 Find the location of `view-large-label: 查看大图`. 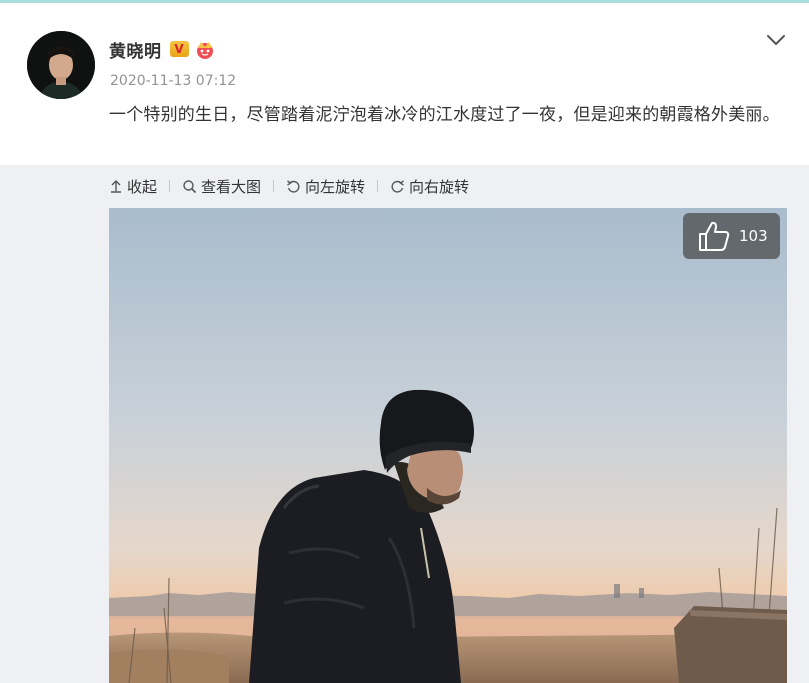

view-large-label: 查看大图 is located at coordinates (231, 186).